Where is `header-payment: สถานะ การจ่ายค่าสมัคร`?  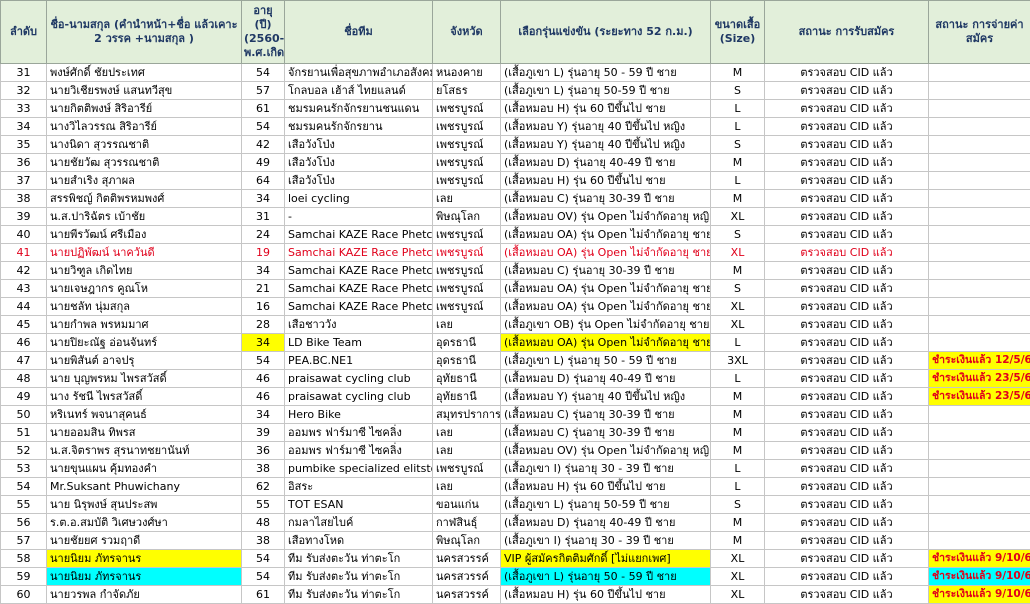 header-payment: สถานะ การจ่ายค่าสมัคร is located at coordinates (979, 32).